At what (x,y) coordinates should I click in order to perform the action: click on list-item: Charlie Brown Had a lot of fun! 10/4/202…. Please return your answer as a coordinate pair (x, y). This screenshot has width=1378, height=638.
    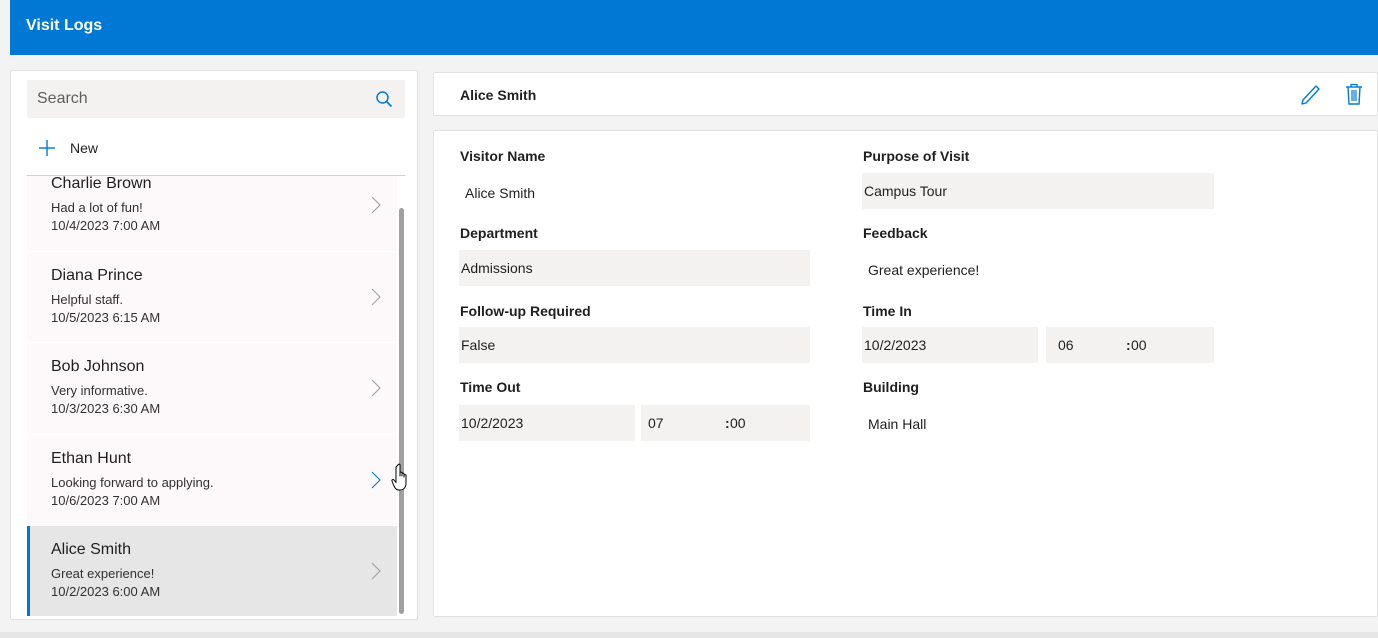
    Looking at the image, I should click on (212, 214).